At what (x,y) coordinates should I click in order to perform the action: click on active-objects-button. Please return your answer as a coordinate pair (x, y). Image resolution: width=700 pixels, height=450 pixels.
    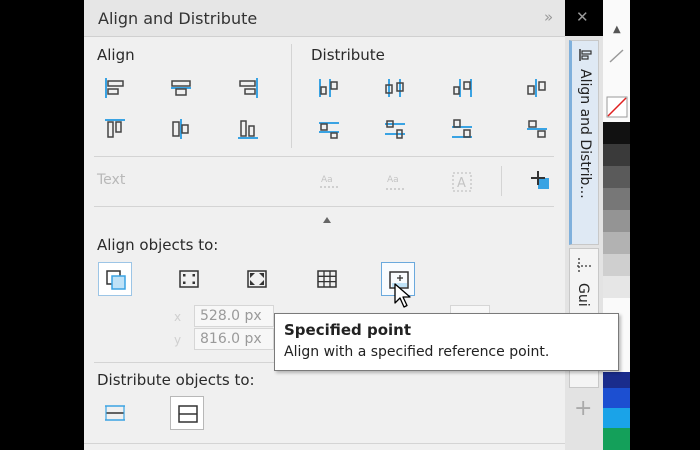
    Looking at the image, I should click on (115, 279).